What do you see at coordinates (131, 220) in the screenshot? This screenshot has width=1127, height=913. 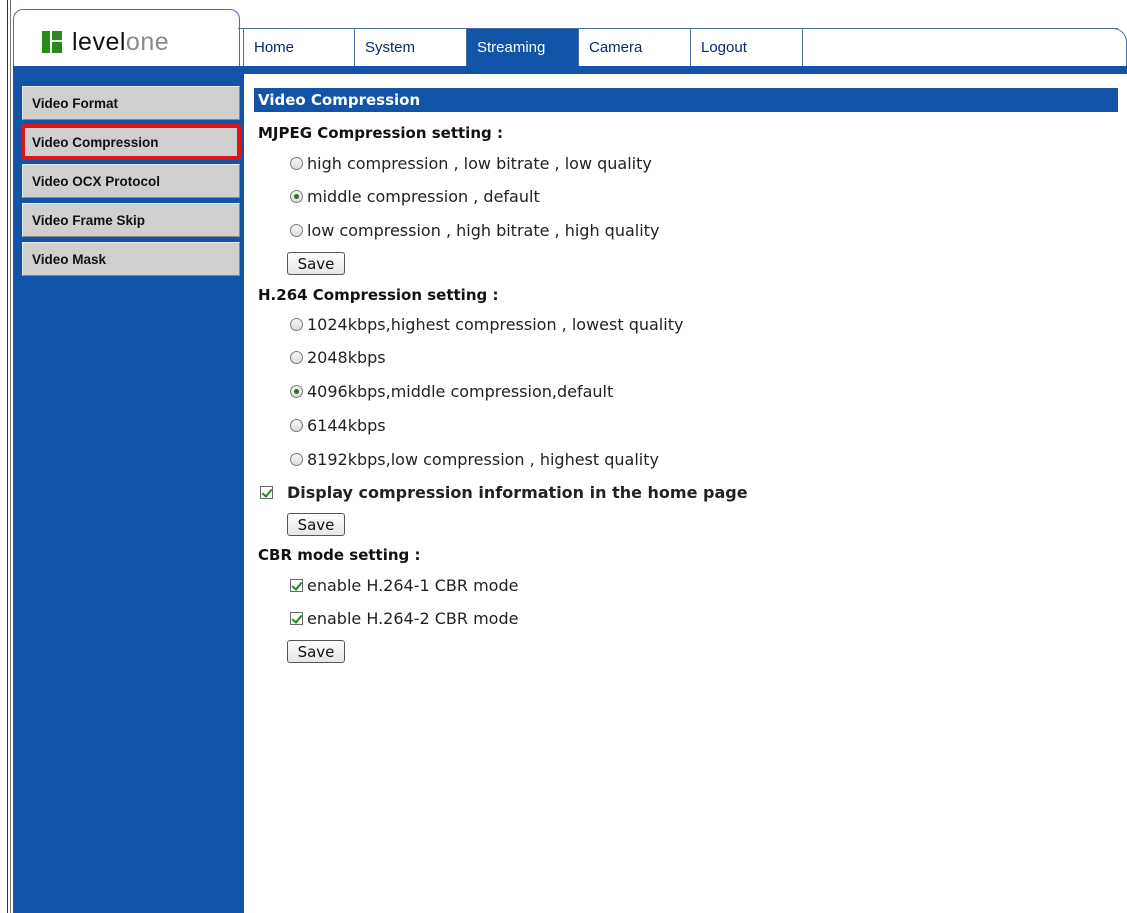 I see `sidebar-item-video-frame-skip: Video Frame Skip` at bounding box center [131, 220].